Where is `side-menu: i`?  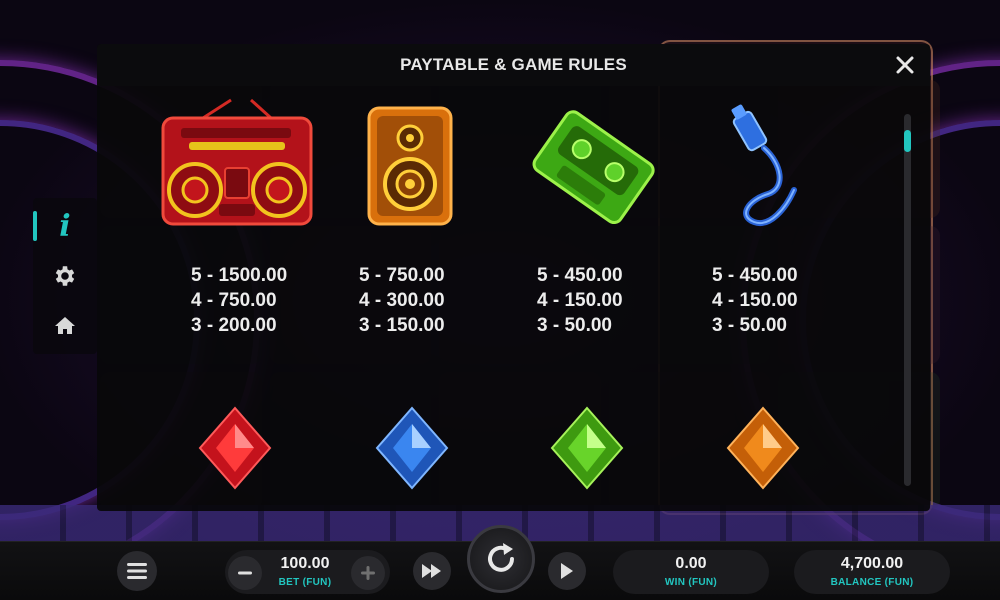
side-menu: i is located at coordinates (65, 276).